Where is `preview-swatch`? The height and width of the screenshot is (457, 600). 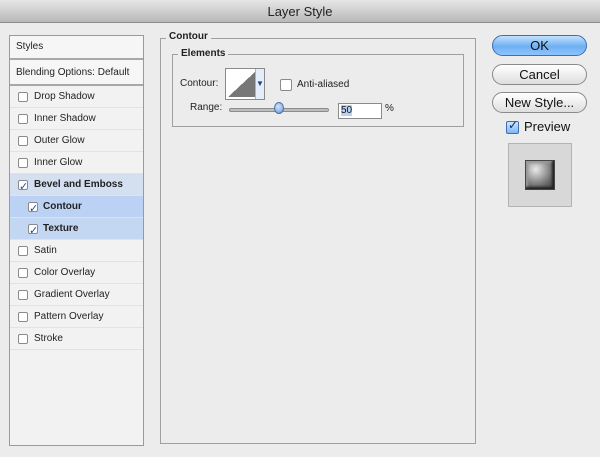 preview-swatch is located at coordinates (540, 175).